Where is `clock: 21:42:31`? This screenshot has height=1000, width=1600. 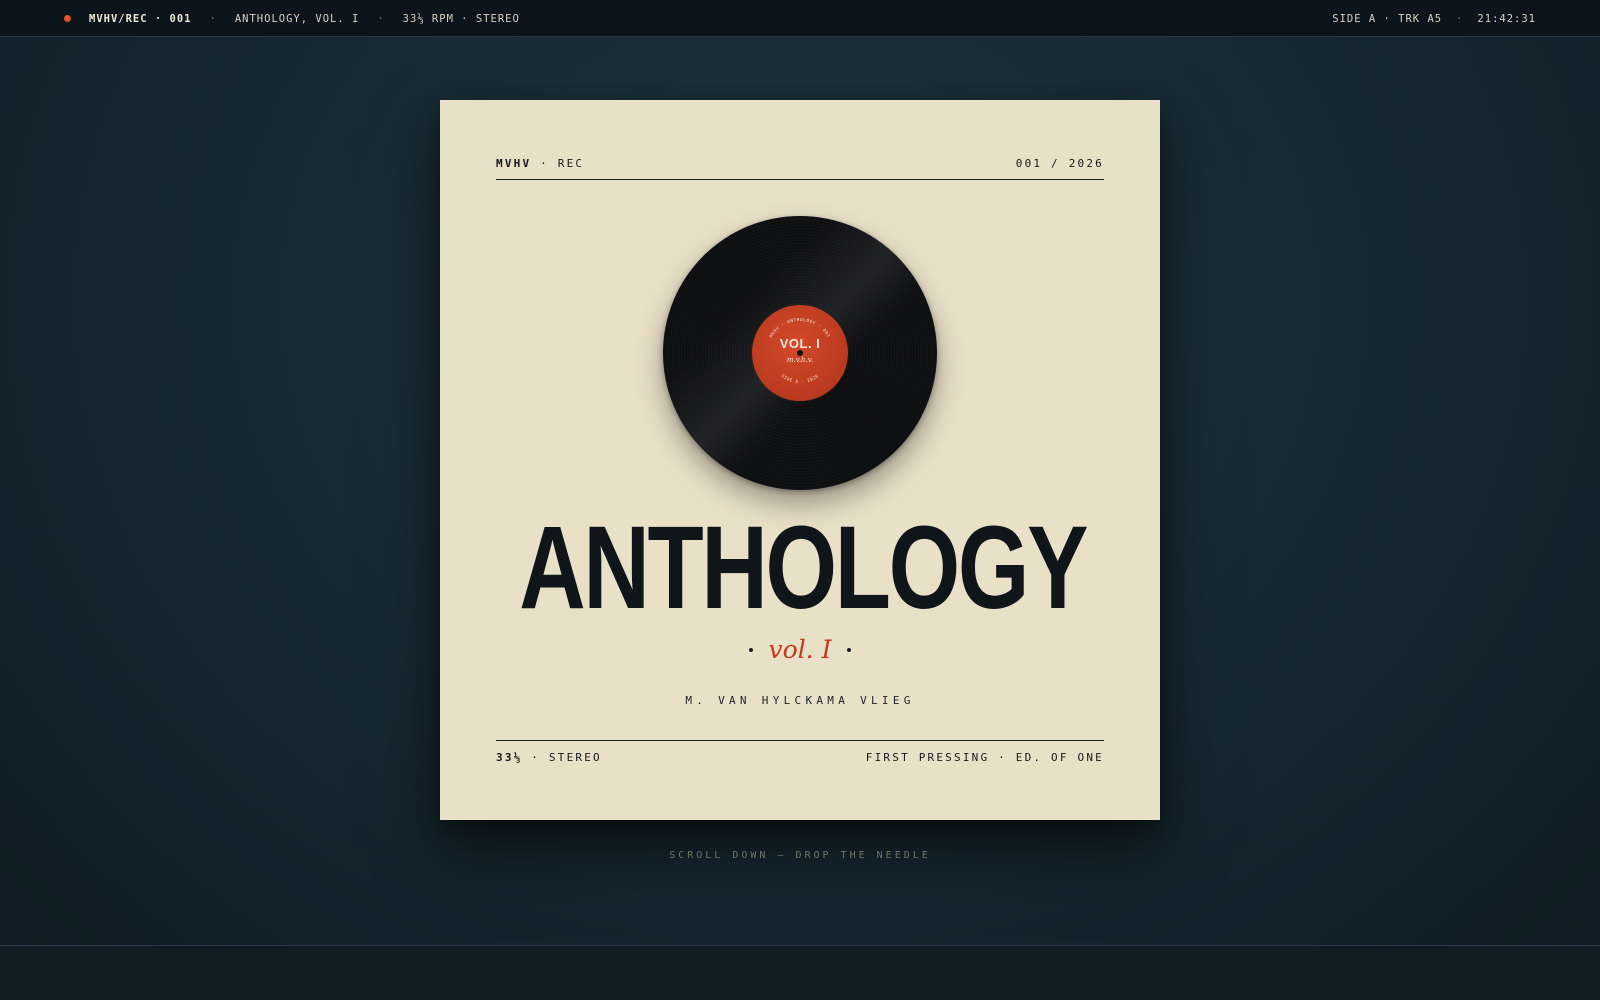 clock: 21:42:31 is located at coordinates (1506, 18).